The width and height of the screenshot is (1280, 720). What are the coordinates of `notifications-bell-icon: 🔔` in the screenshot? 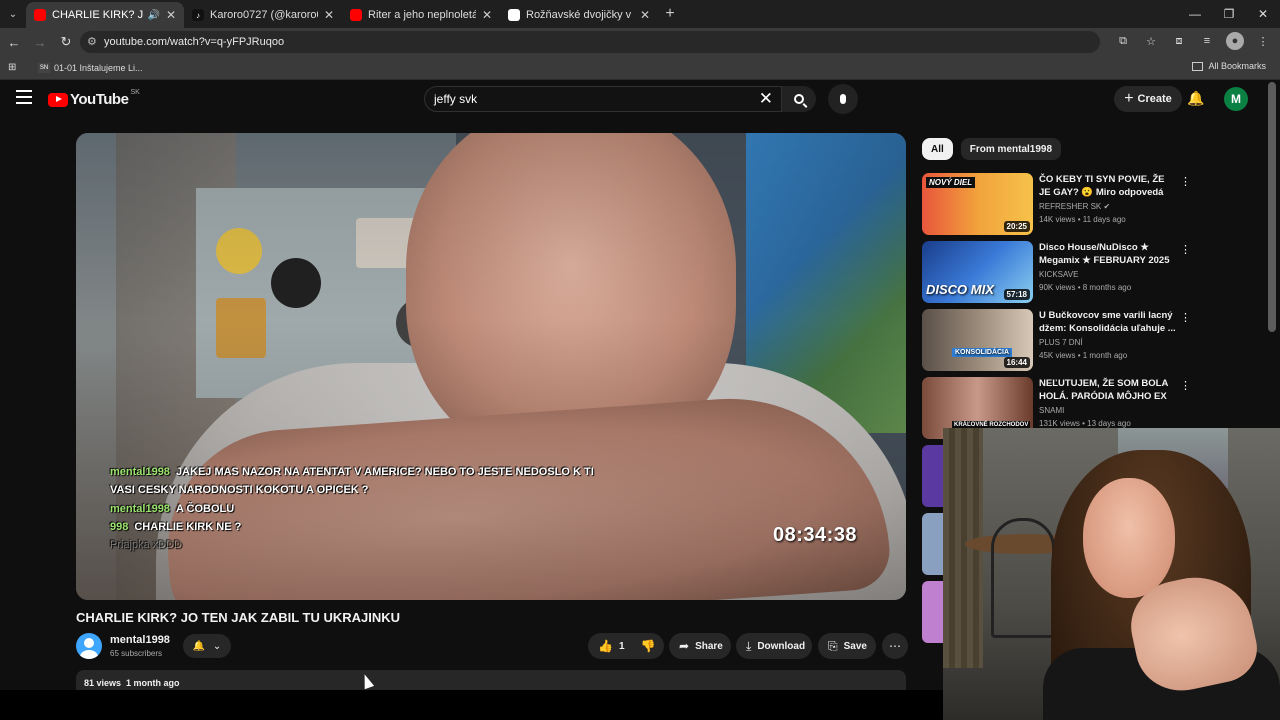 It's located at (1195, 98).